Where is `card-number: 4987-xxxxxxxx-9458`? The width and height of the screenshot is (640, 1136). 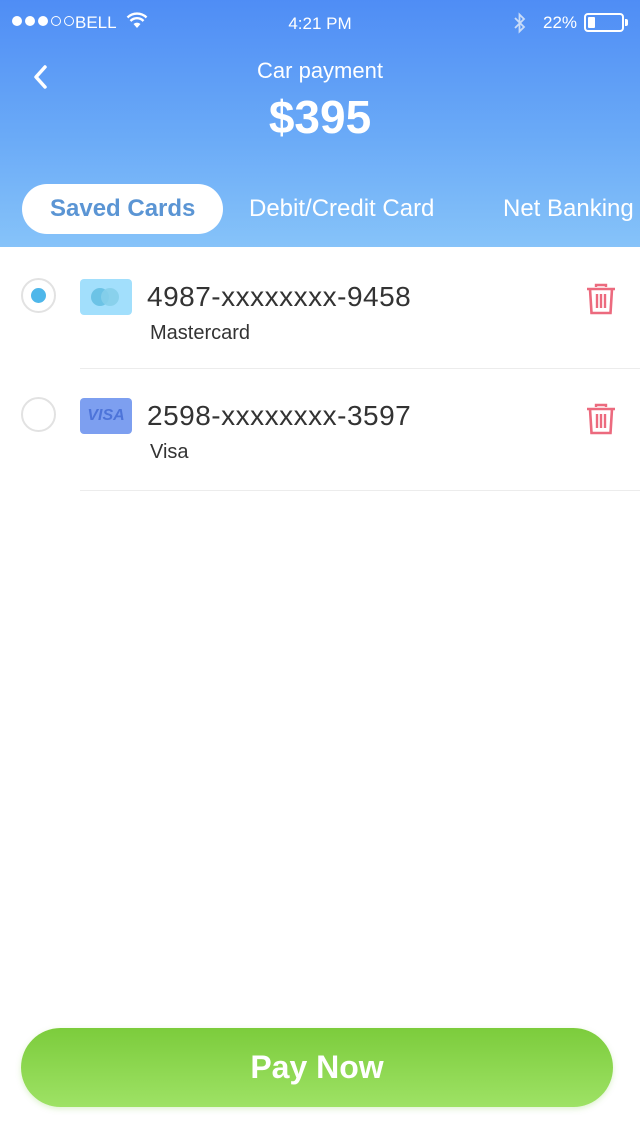
card-number: 4987-xxxxxxxx-9458 is located at coordinates (279, 296).